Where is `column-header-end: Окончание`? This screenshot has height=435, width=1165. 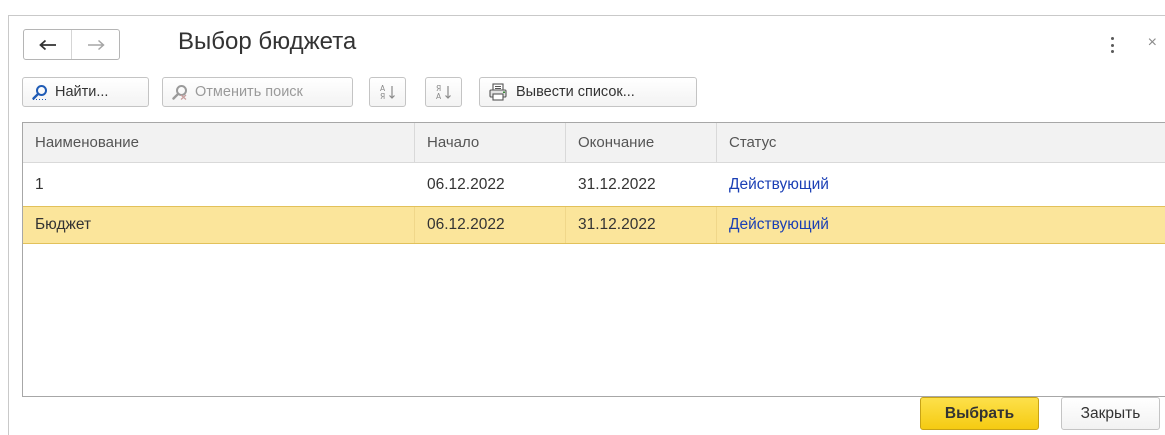
column-header-end: Окончание is located at coordinates (641, 143).